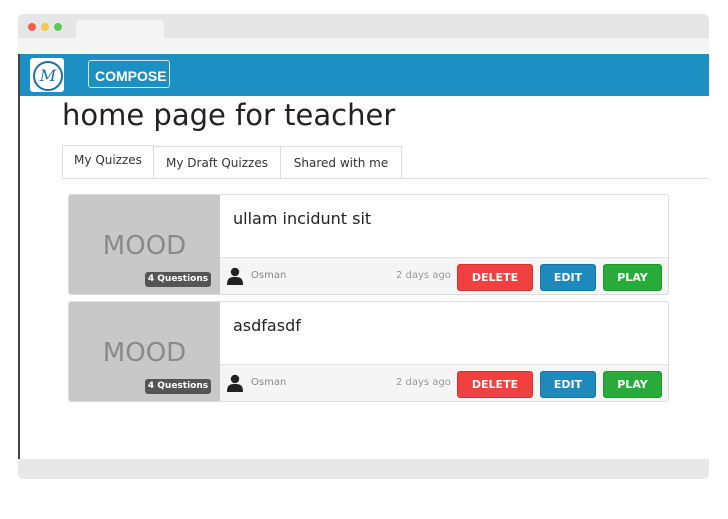 The height and width of the screenshot is (519, 728). I want to click on tab-shared-with-me: Shared with me, so click(341, 162).